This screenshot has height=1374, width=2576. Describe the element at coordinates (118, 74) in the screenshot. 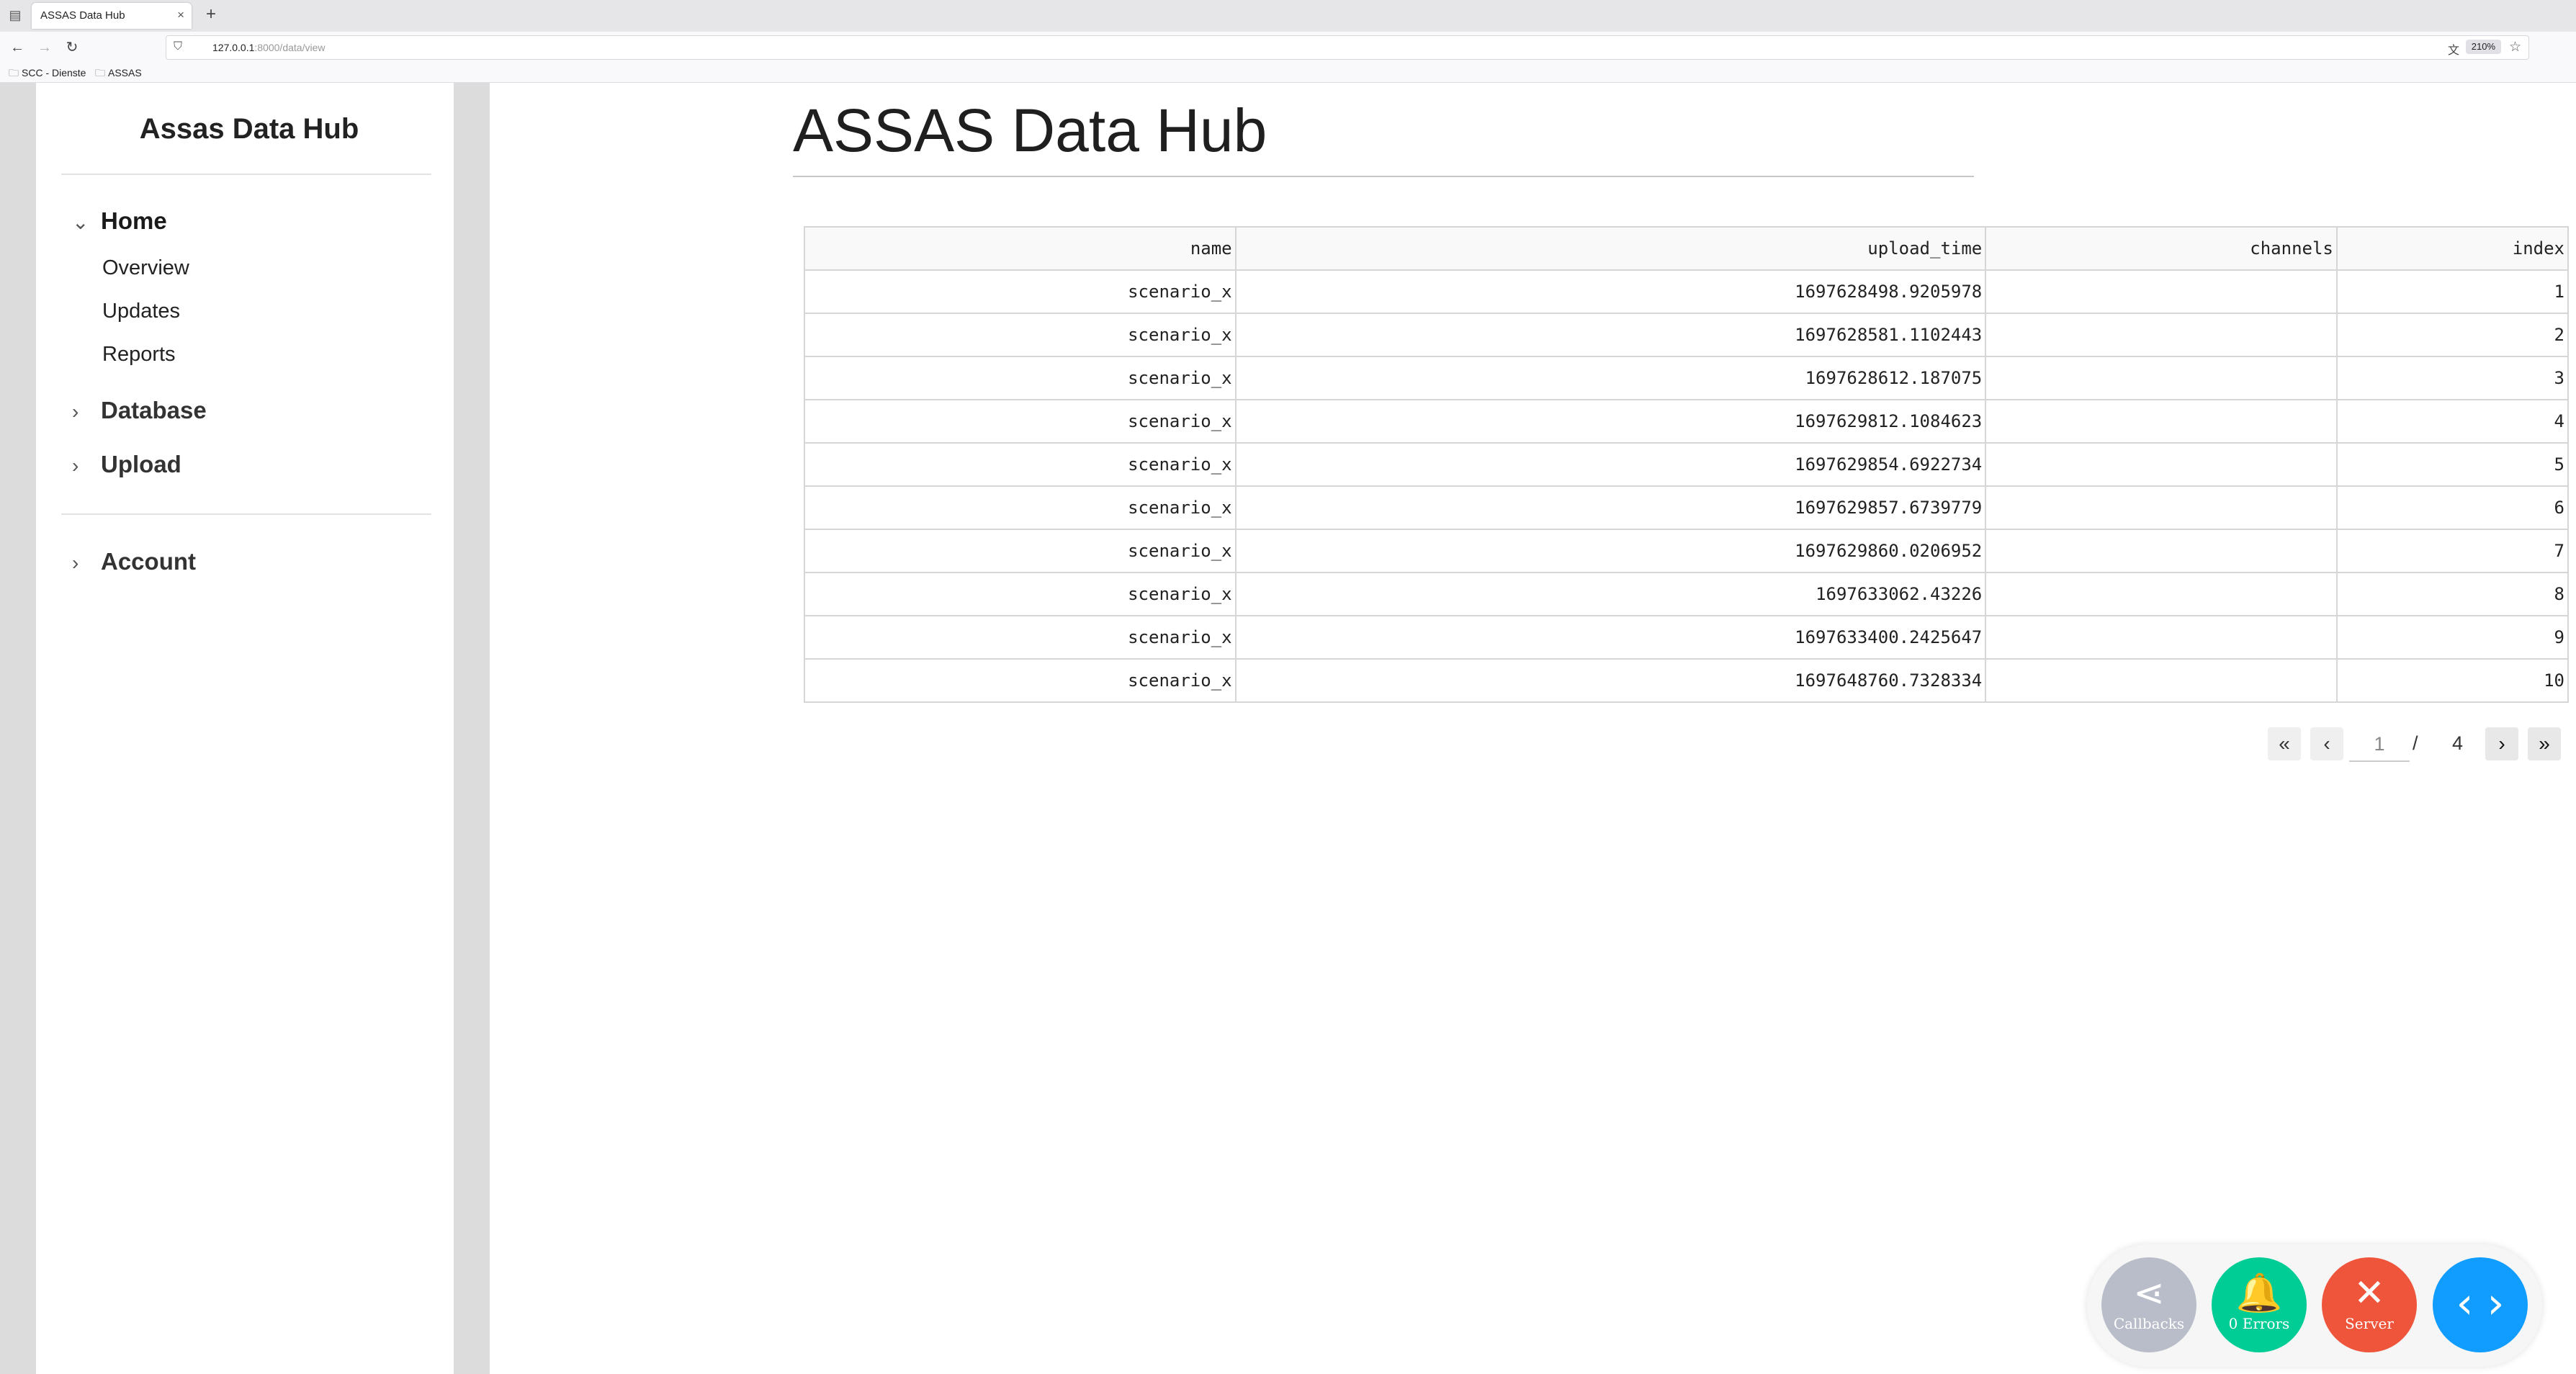

I see `bookmark-assas: 🗀 ASSAS` at that location.